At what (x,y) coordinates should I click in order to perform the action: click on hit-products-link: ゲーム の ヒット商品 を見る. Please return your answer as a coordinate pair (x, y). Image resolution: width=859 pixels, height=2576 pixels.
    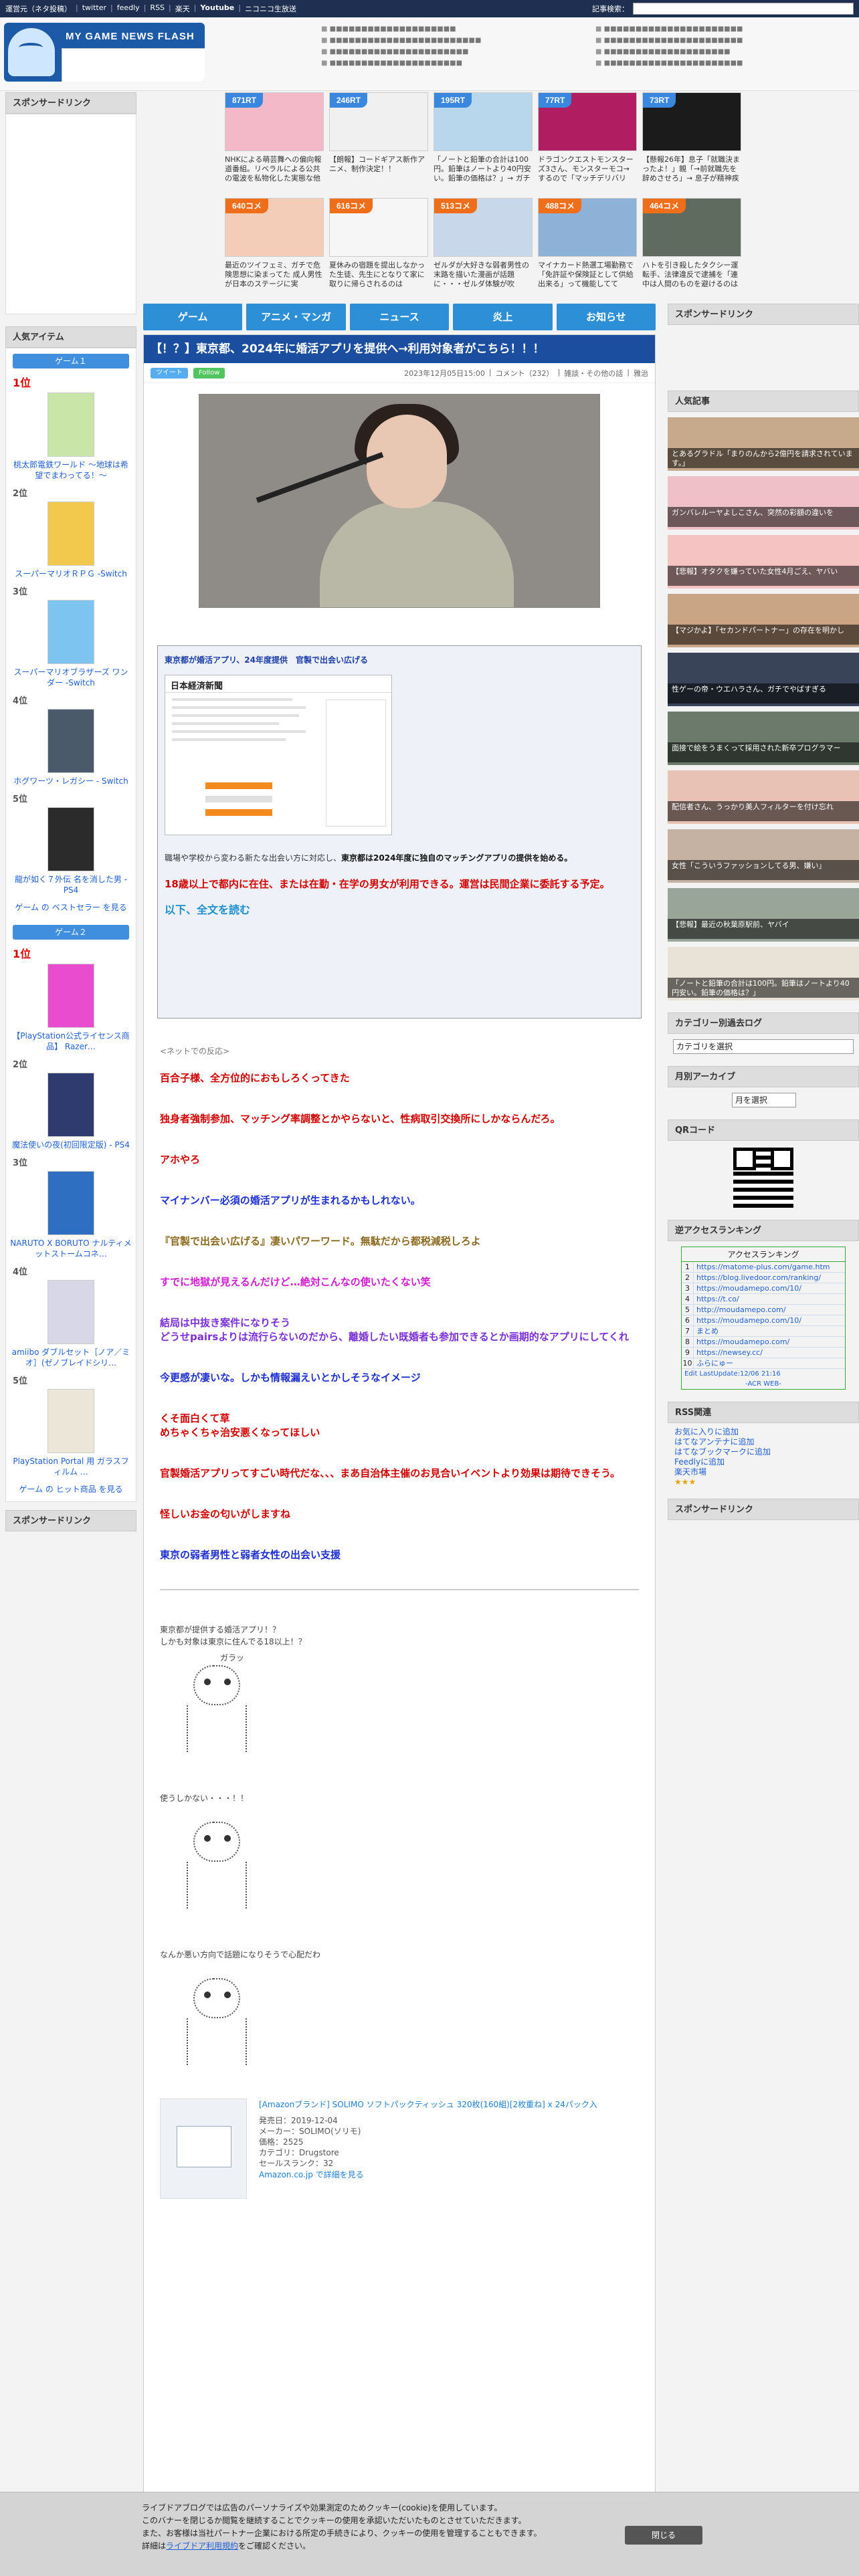
    Looking at the image, I should click on (71, 1491).